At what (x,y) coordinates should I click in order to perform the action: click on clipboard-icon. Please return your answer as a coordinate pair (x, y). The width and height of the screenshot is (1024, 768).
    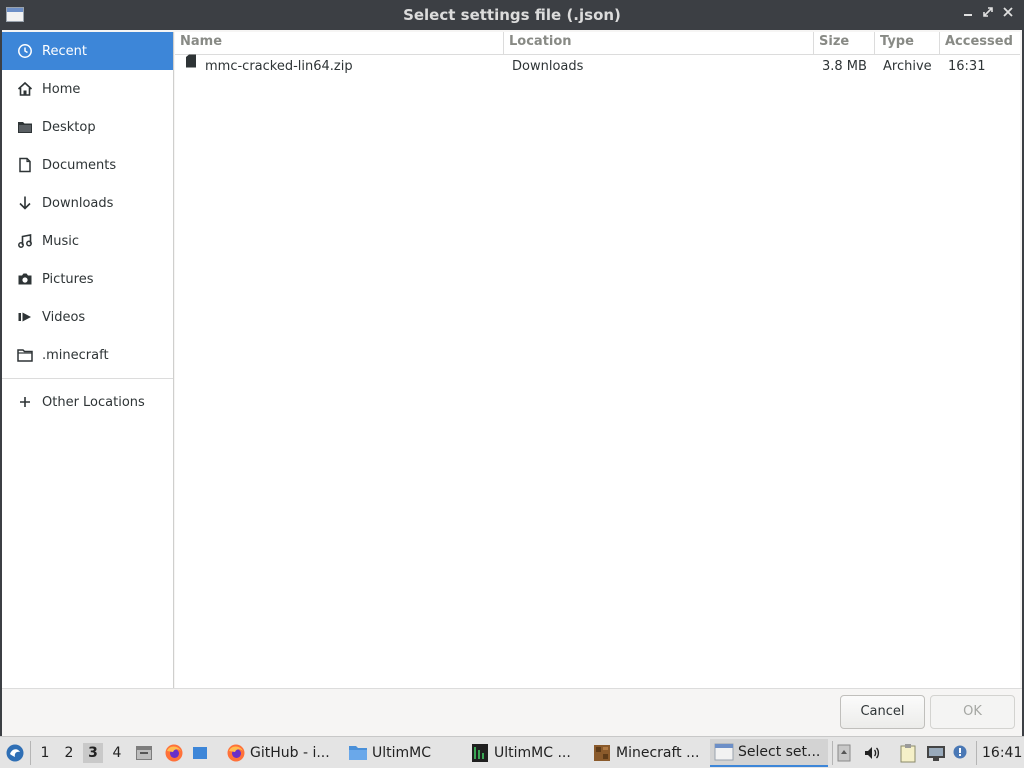
    Looking at the image, I should click on (908, 753).